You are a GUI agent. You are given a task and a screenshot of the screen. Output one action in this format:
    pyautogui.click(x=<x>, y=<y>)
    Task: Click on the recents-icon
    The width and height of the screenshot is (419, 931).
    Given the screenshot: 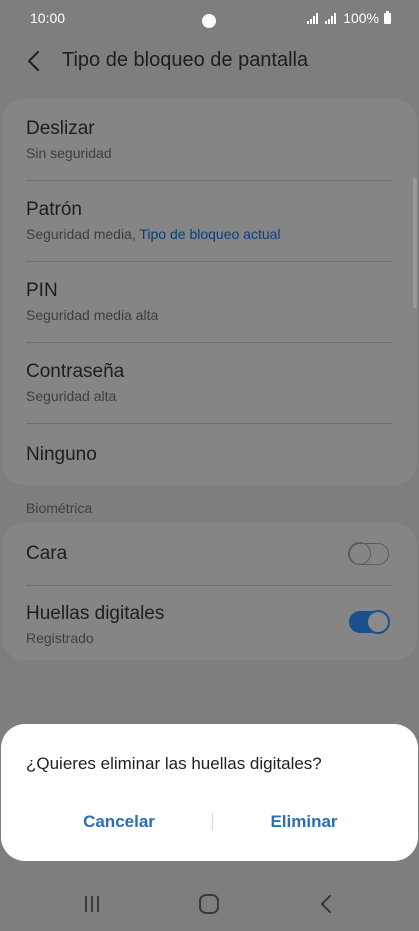 What is the action you would take?
    pyautogui.click(x=92, y=904)
    